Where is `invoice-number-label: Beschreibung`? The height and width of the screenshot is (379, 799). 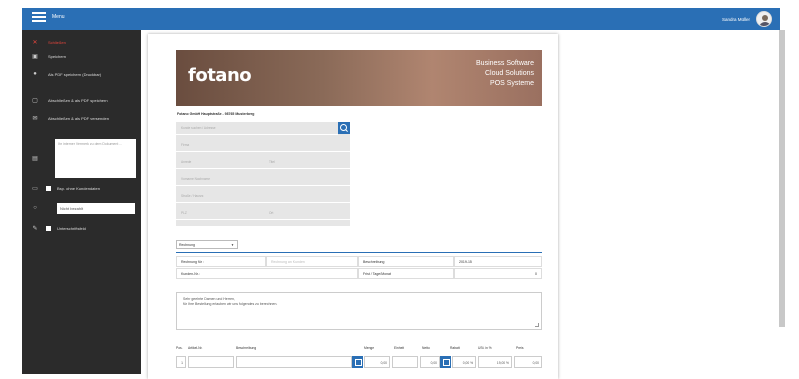
invoice-number-label: Beschreibung is located at coordinates (406, 261).